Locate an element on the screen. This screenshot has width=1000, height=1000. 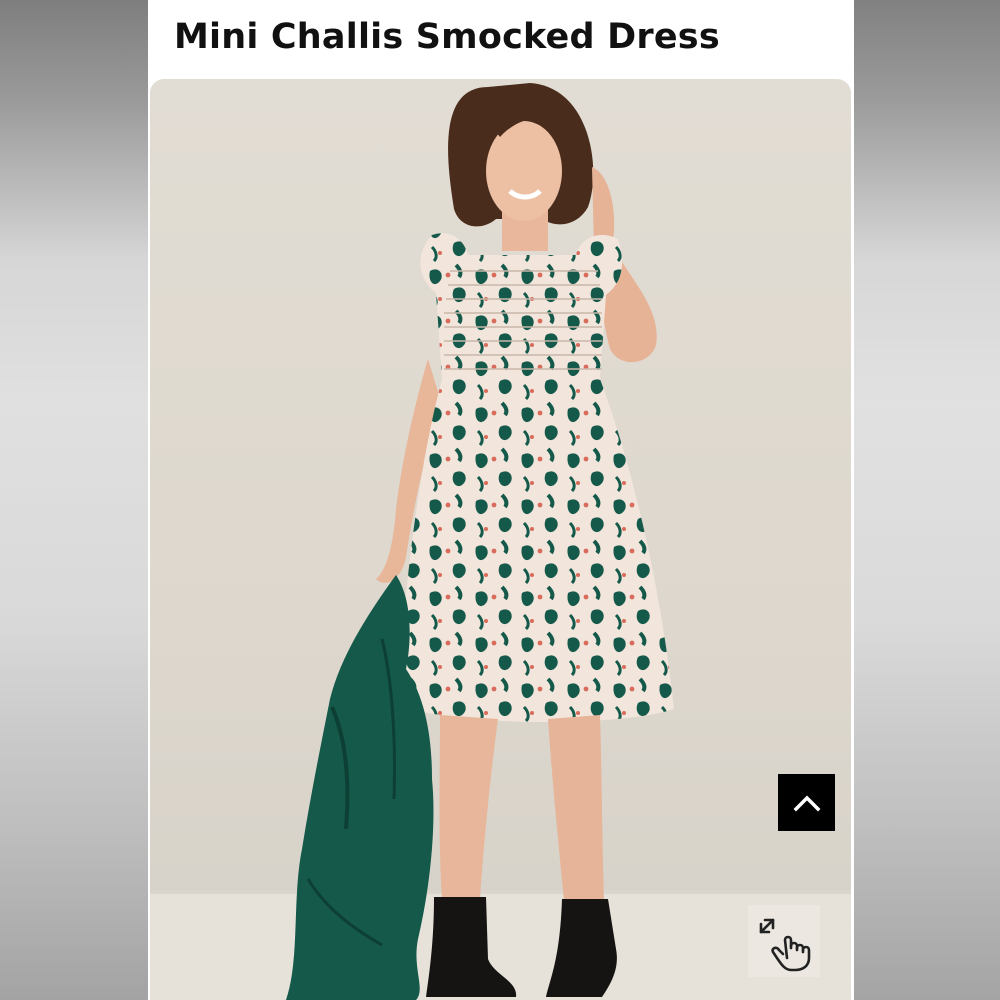
chevron-up-icon is located at coordinates (806, 803).